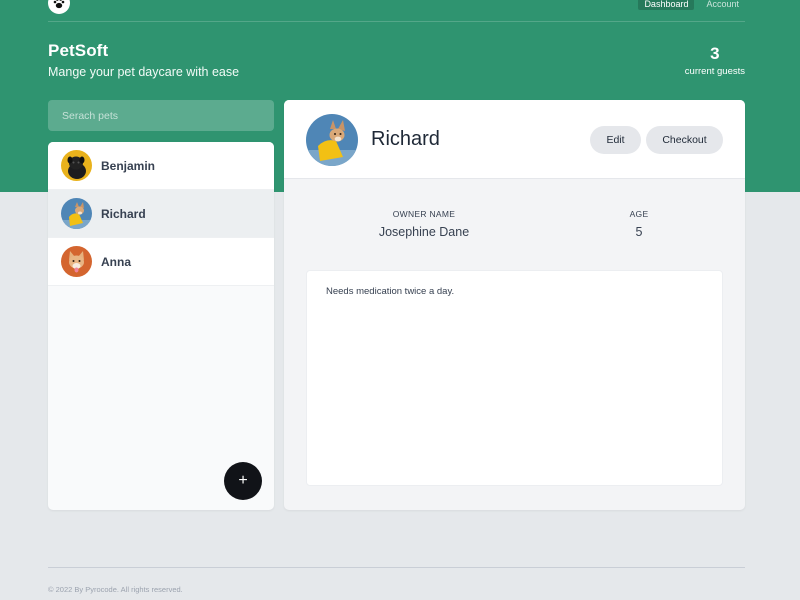 Image resolution: width=800 pixels, height=600 pixels. Describe the element at coordinates (161, 214) in the screenshot. I see `pet-list-item-richard: Richard` at that location.